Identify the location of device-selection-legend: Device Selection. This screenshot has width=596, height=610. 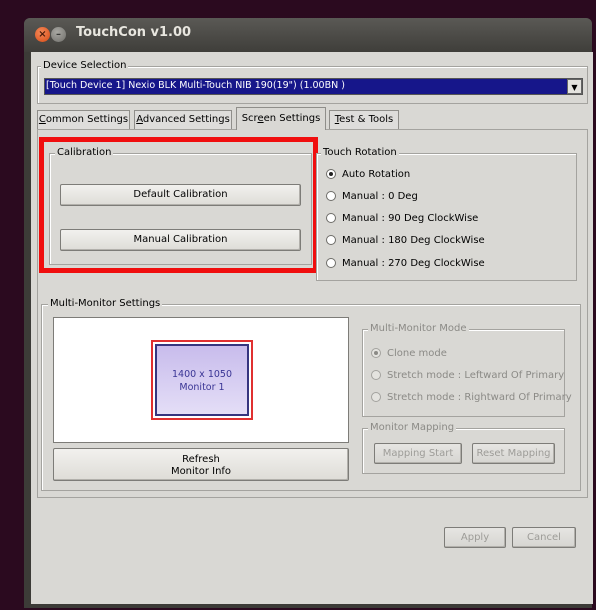
(85, 66).